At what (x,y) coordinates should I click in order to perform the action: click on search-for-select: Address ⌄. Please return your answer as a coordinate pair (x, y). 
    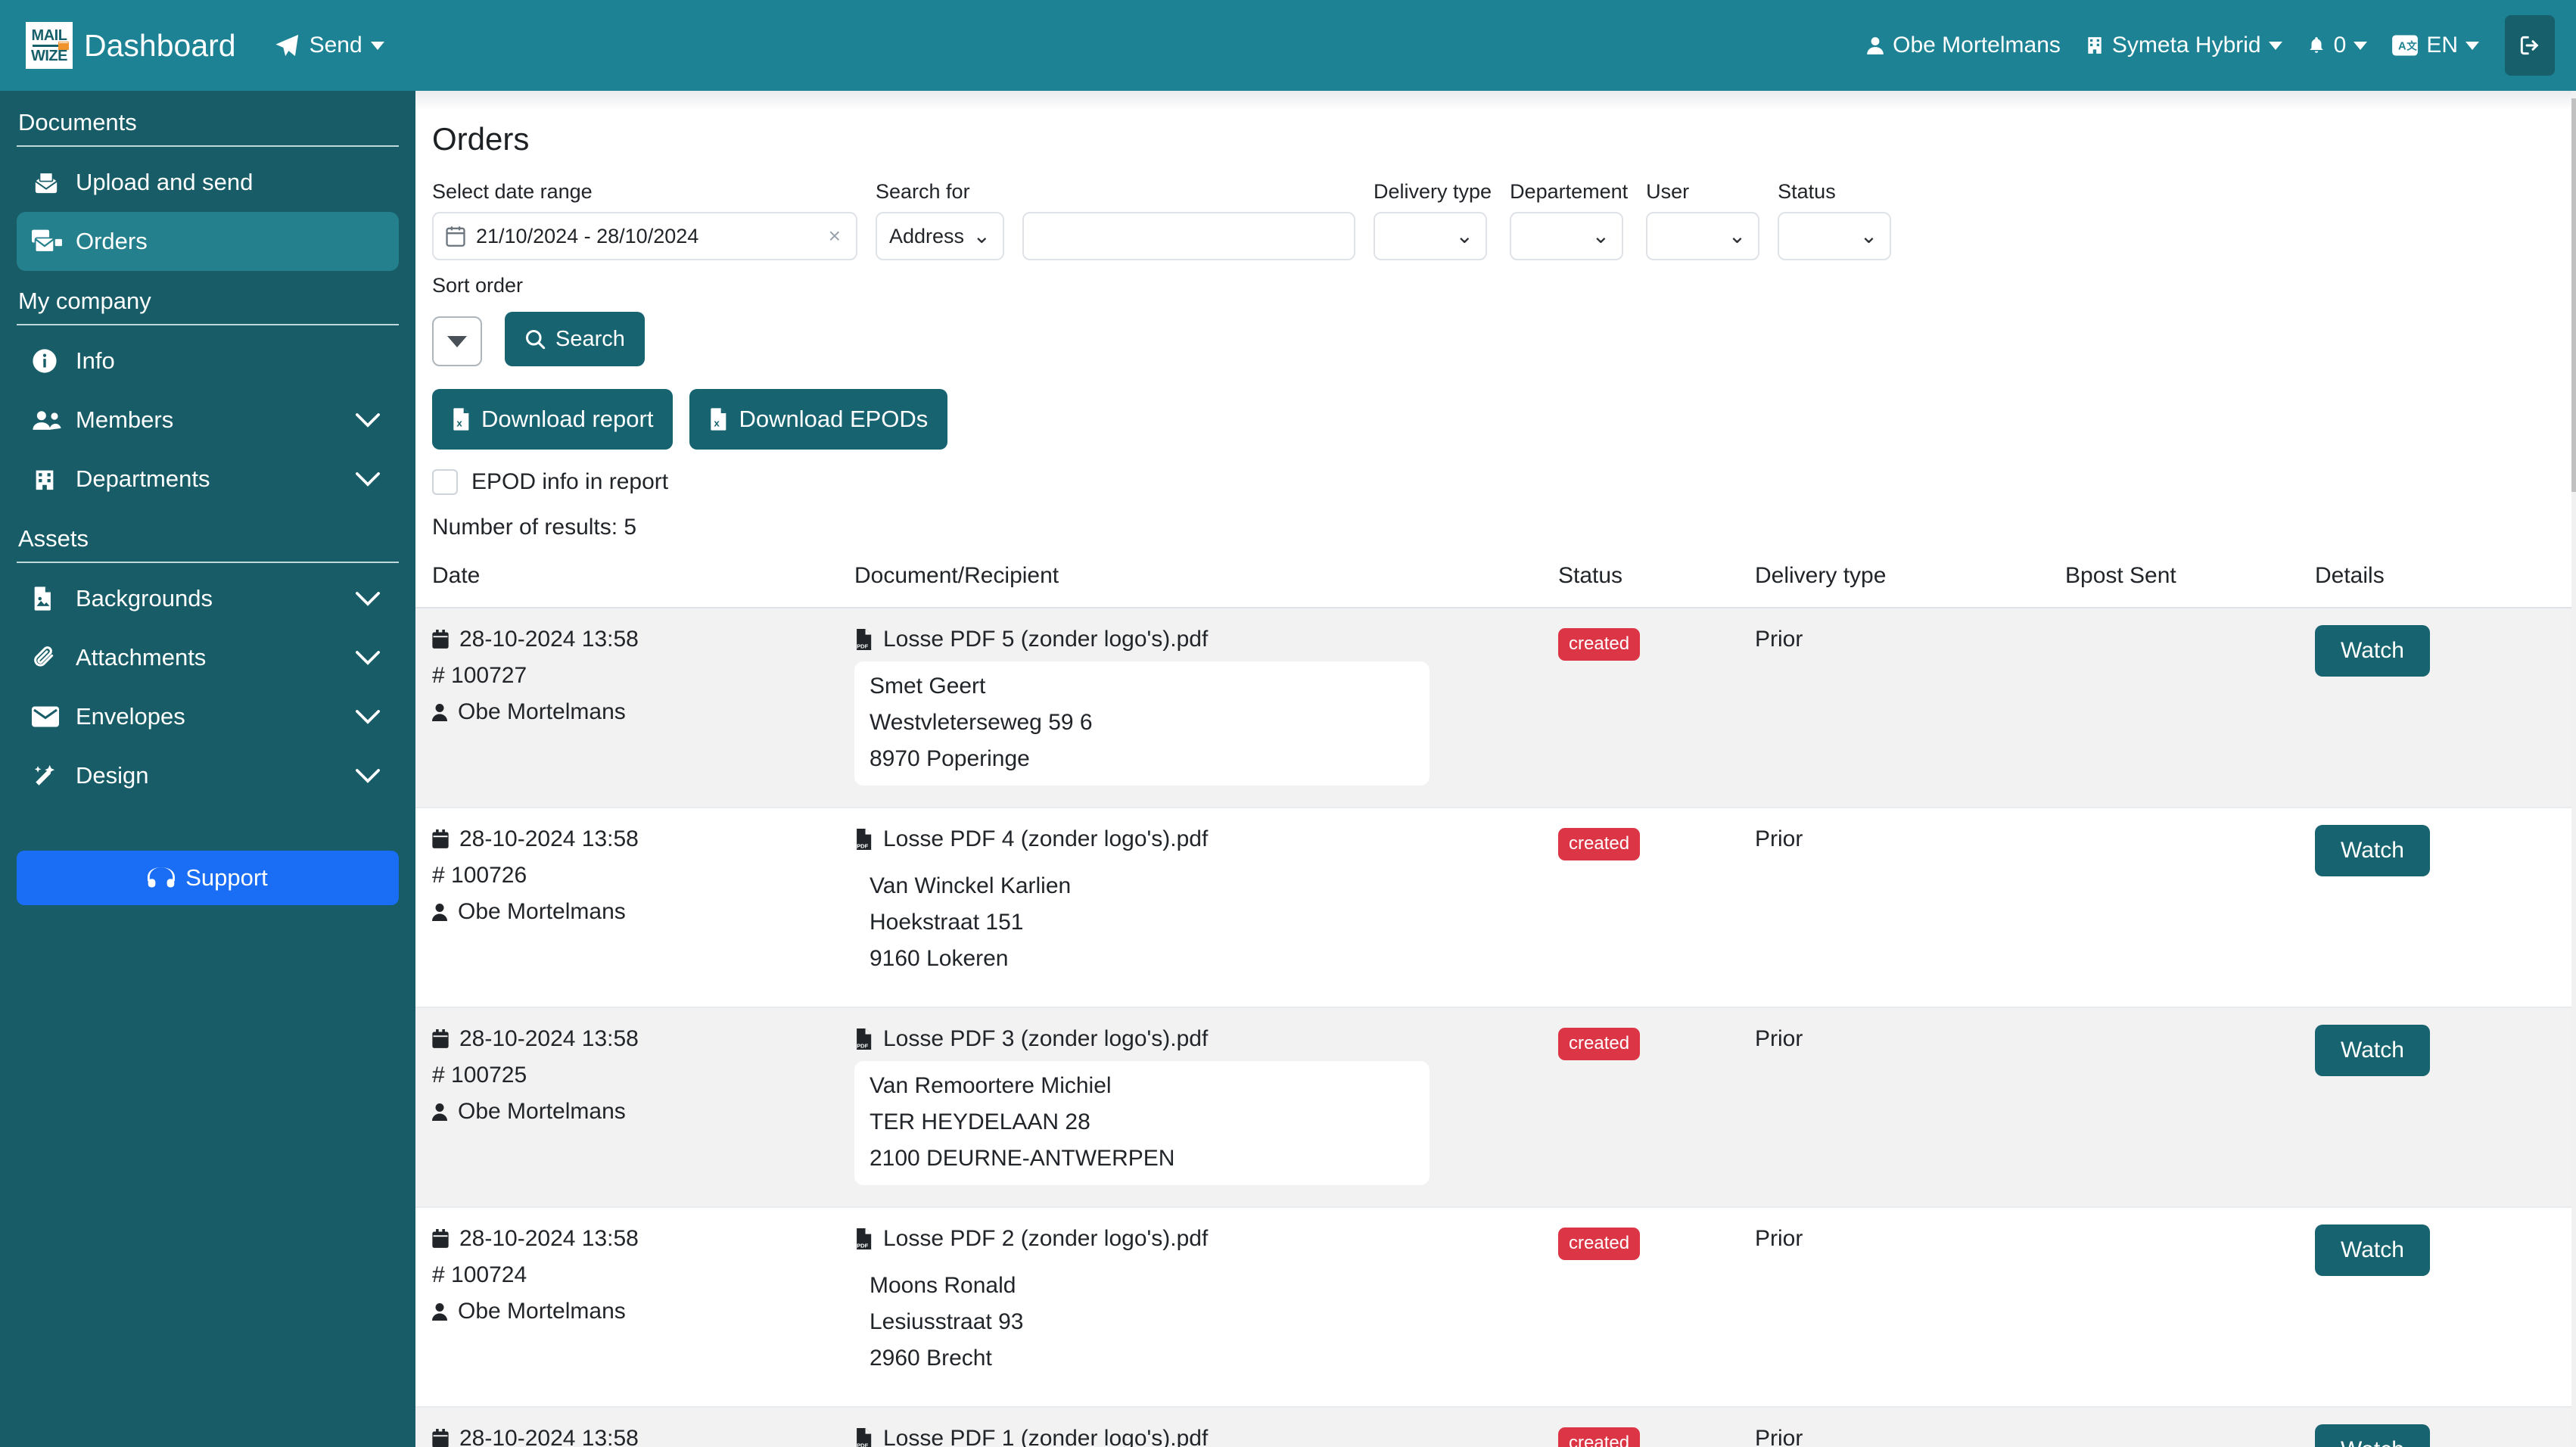
    Looking at the image, I should click on (940, 236).